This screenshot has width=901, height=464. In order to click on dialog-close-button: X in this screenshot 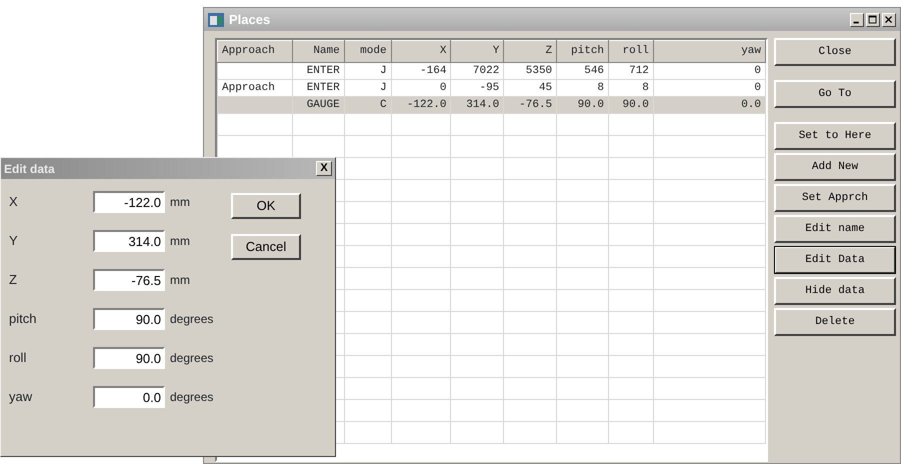, I will do `click(324, 168)`.